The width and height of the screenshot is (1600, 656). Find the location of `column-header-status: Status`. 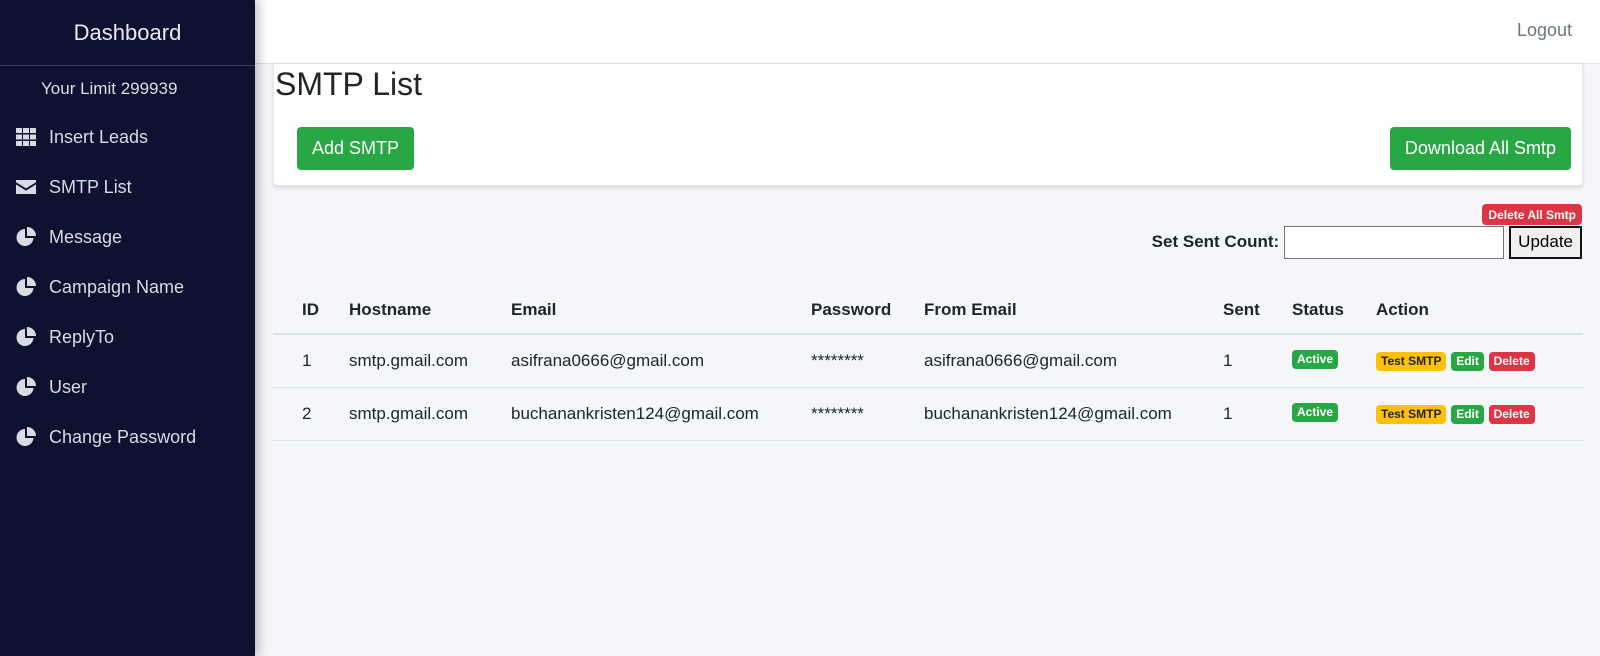

column-header-status: Status is located at coordinates (1334, 310).